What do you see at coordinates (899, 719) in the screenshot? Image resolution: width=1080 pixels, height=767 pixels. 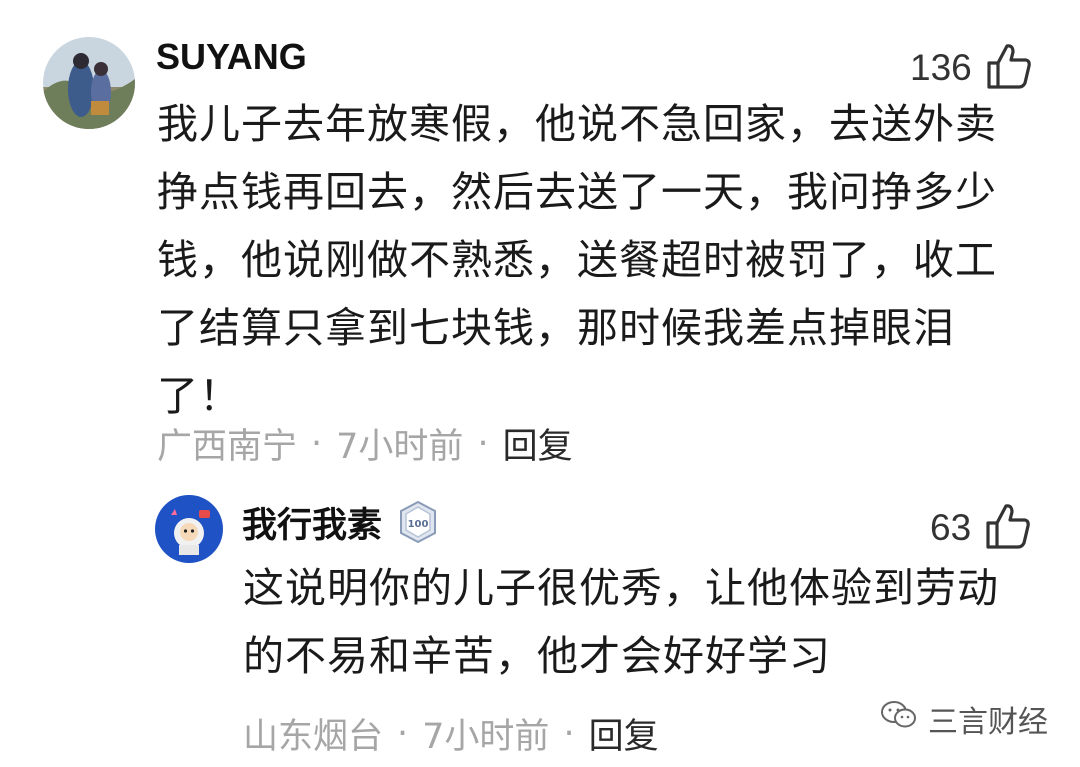 I see `wechat-icon` at bounding box center [899, 719].